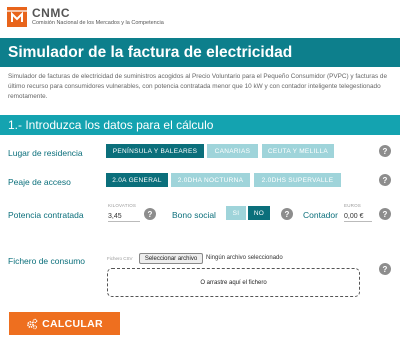 This screenshot has height=349, width=400. Describe the element at coordinates (51, 13) in the screenshot. I see `brand-name: CNMC` at that location.